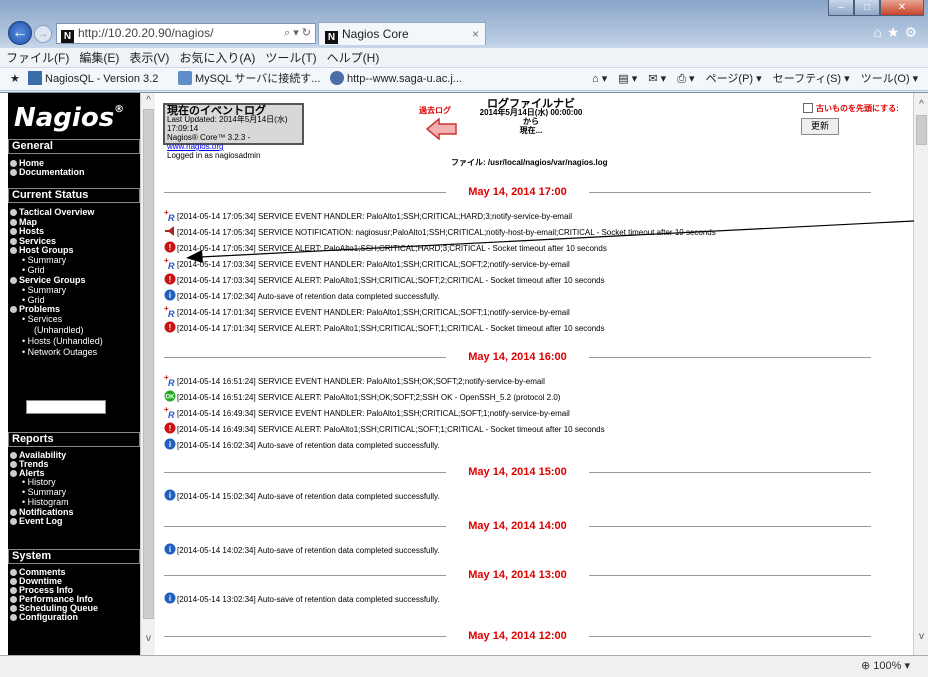  What do you see at coordinates (353, 58) in the screenshot?
I see `menu-item: ヘルプ(H)` at bounding box center [353, 58].